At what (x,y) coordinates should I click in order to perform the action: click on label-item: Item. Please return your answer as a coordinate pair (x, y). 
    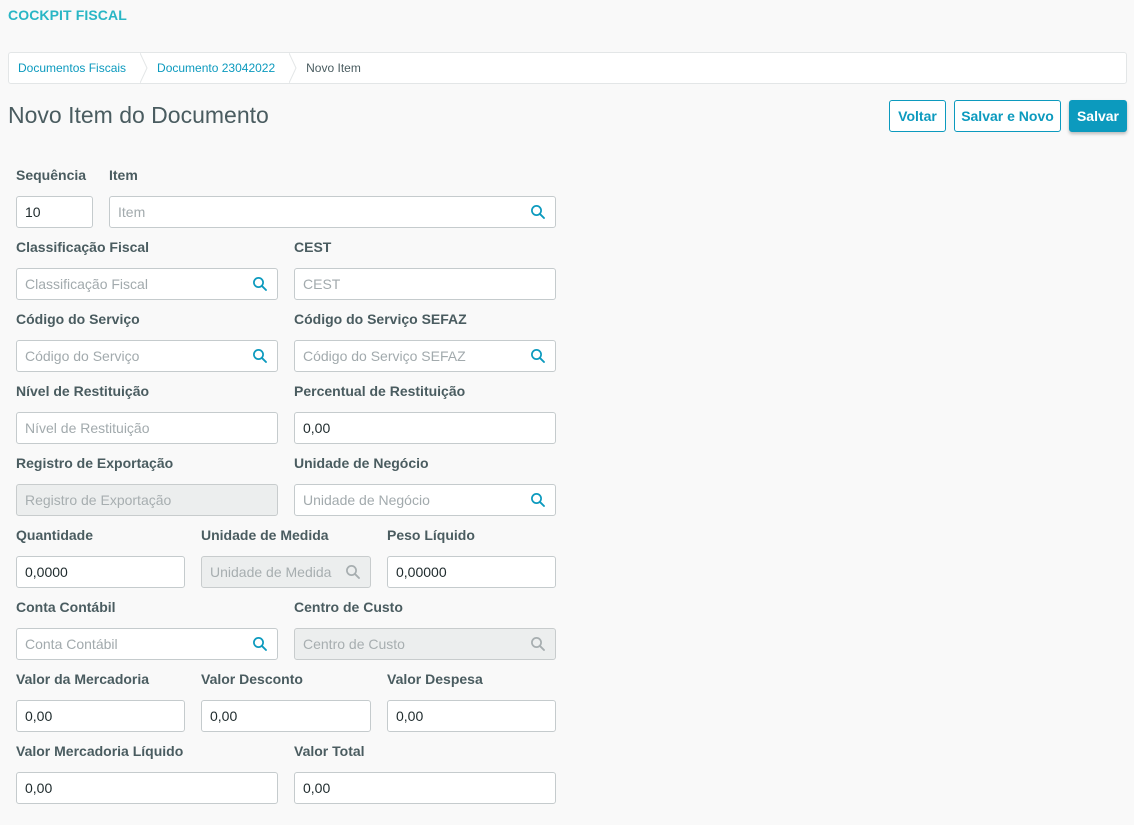
    Looking at the image, I should click on (123, 175).